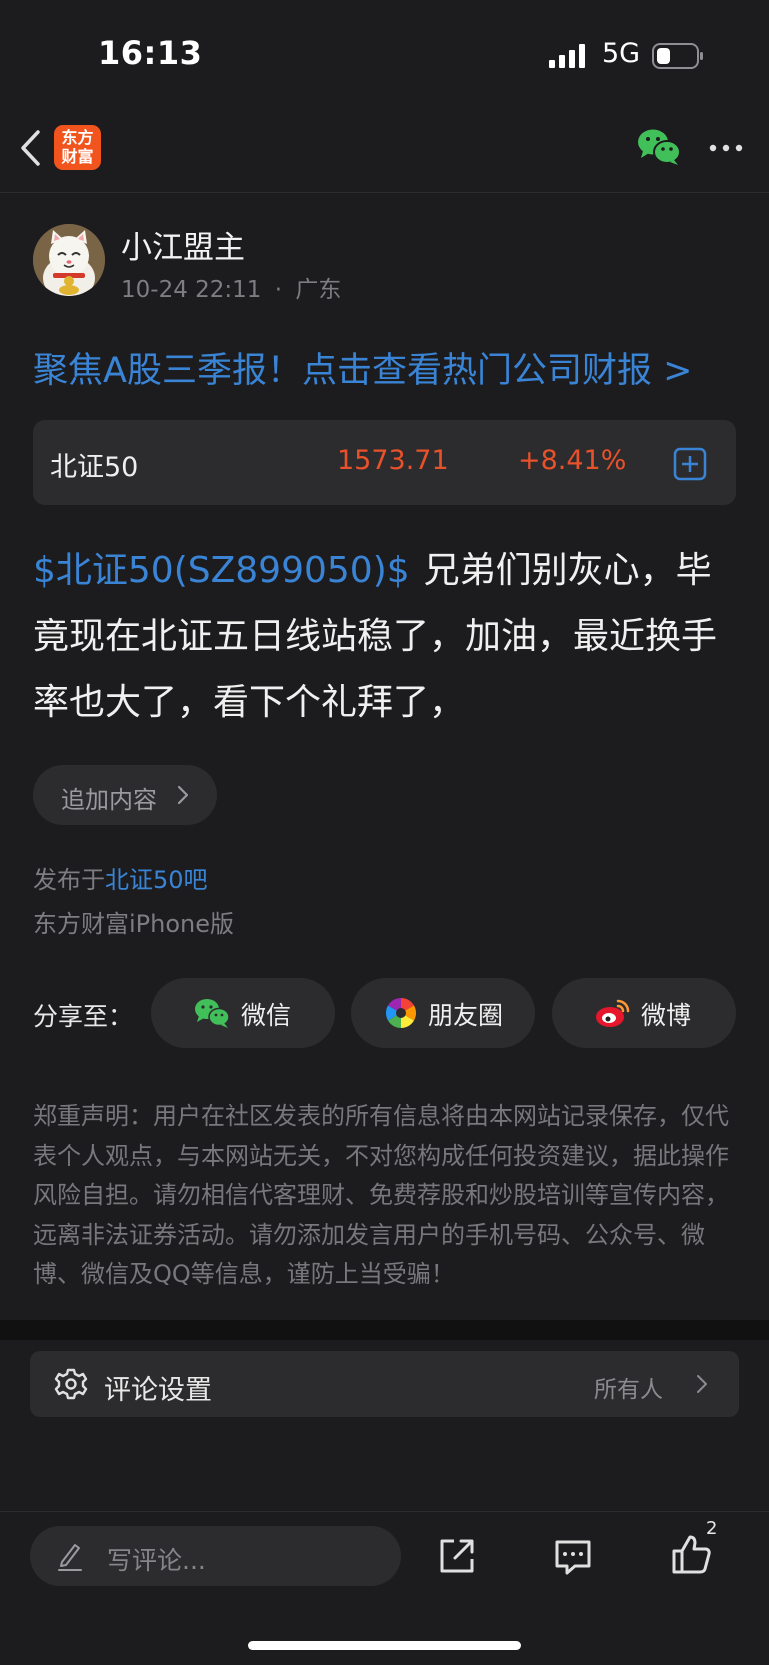  I want to click on comment-settings-label: 评论设置, so click(158, 1390).